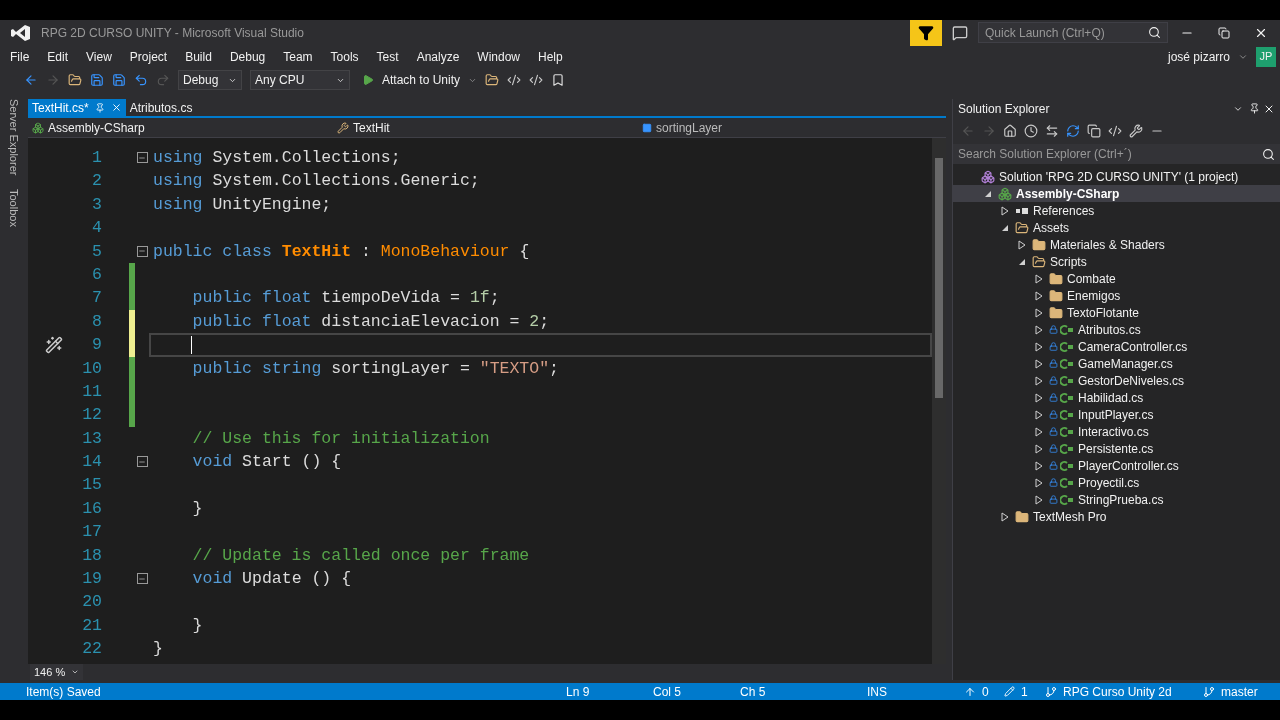 Image resolution: width=1280 pixels, height=720 pixels. What do you see at coordinates (421, 80) in the screenshot?
I see `attach-button: Attach to Unity` at bounding box center [421, 80].